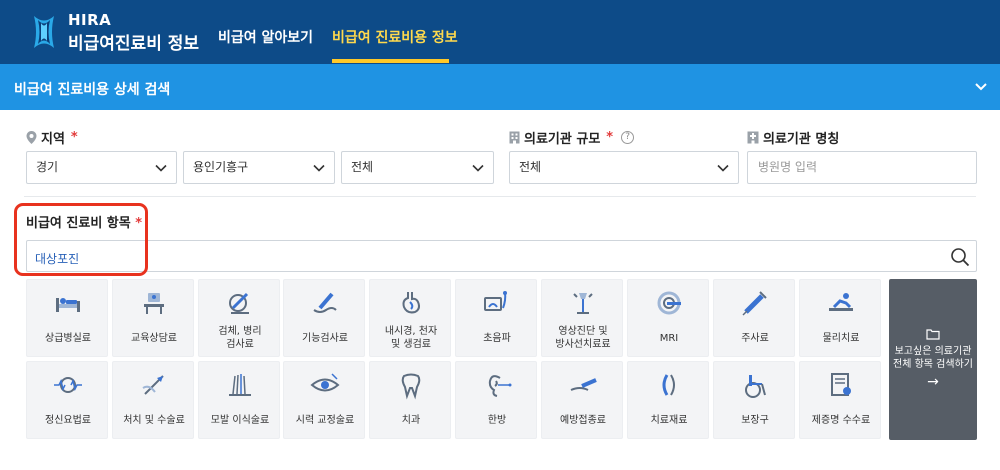 This screenshot has width=1000, height=470. I want to click on highlight-box, so click(81, 239).